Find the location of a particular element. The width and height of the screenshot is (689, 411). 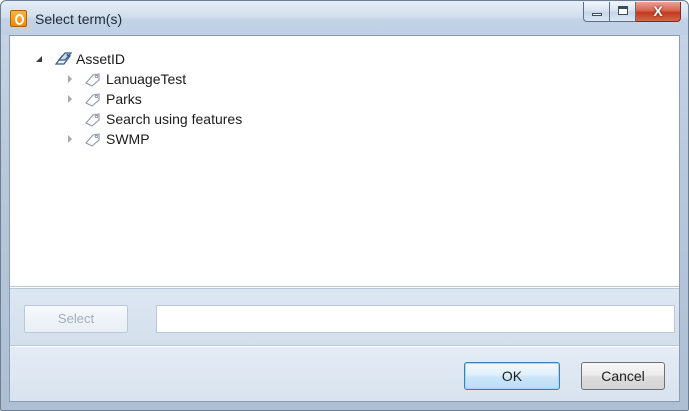

maximize-icon is located at coordinates (623, 10).